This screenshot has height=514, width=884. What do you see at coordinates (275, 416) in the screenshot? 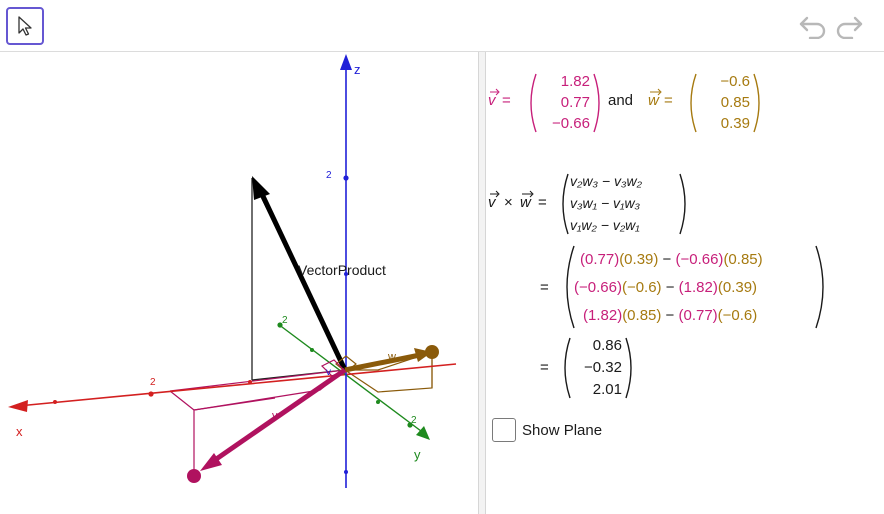
I see `v-vector-label: v` at bounding box center [275, 416].